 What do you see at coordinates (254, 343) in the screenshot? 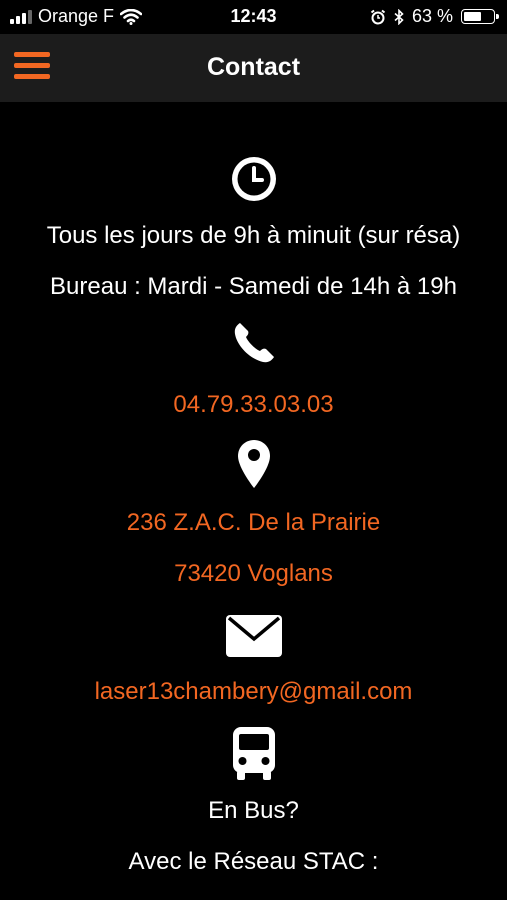
I see `phone-icon` at bounding box center [254, 343].